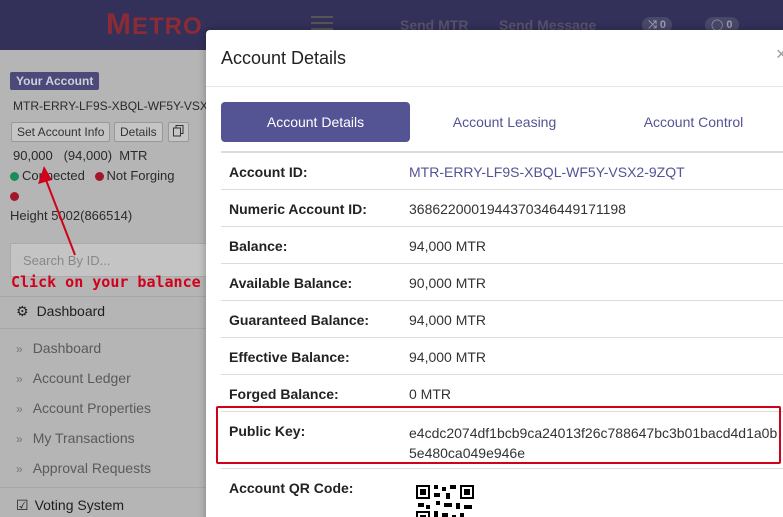 The width and height of the screenshot is (783, 517). Describe the element at coordinates (494, 86) in the screenshot. I see `modal-header-divider` at that location.